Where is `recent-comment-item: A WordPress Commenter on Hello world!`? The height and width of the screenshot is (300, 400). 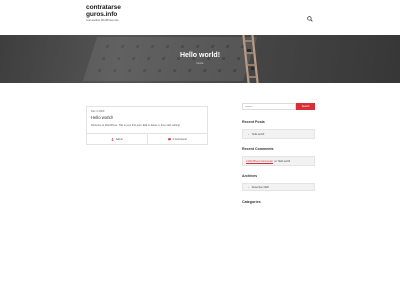
recent-comment-item: A WordPress Commenter on Hello world! is located at coordinates (278, 161).